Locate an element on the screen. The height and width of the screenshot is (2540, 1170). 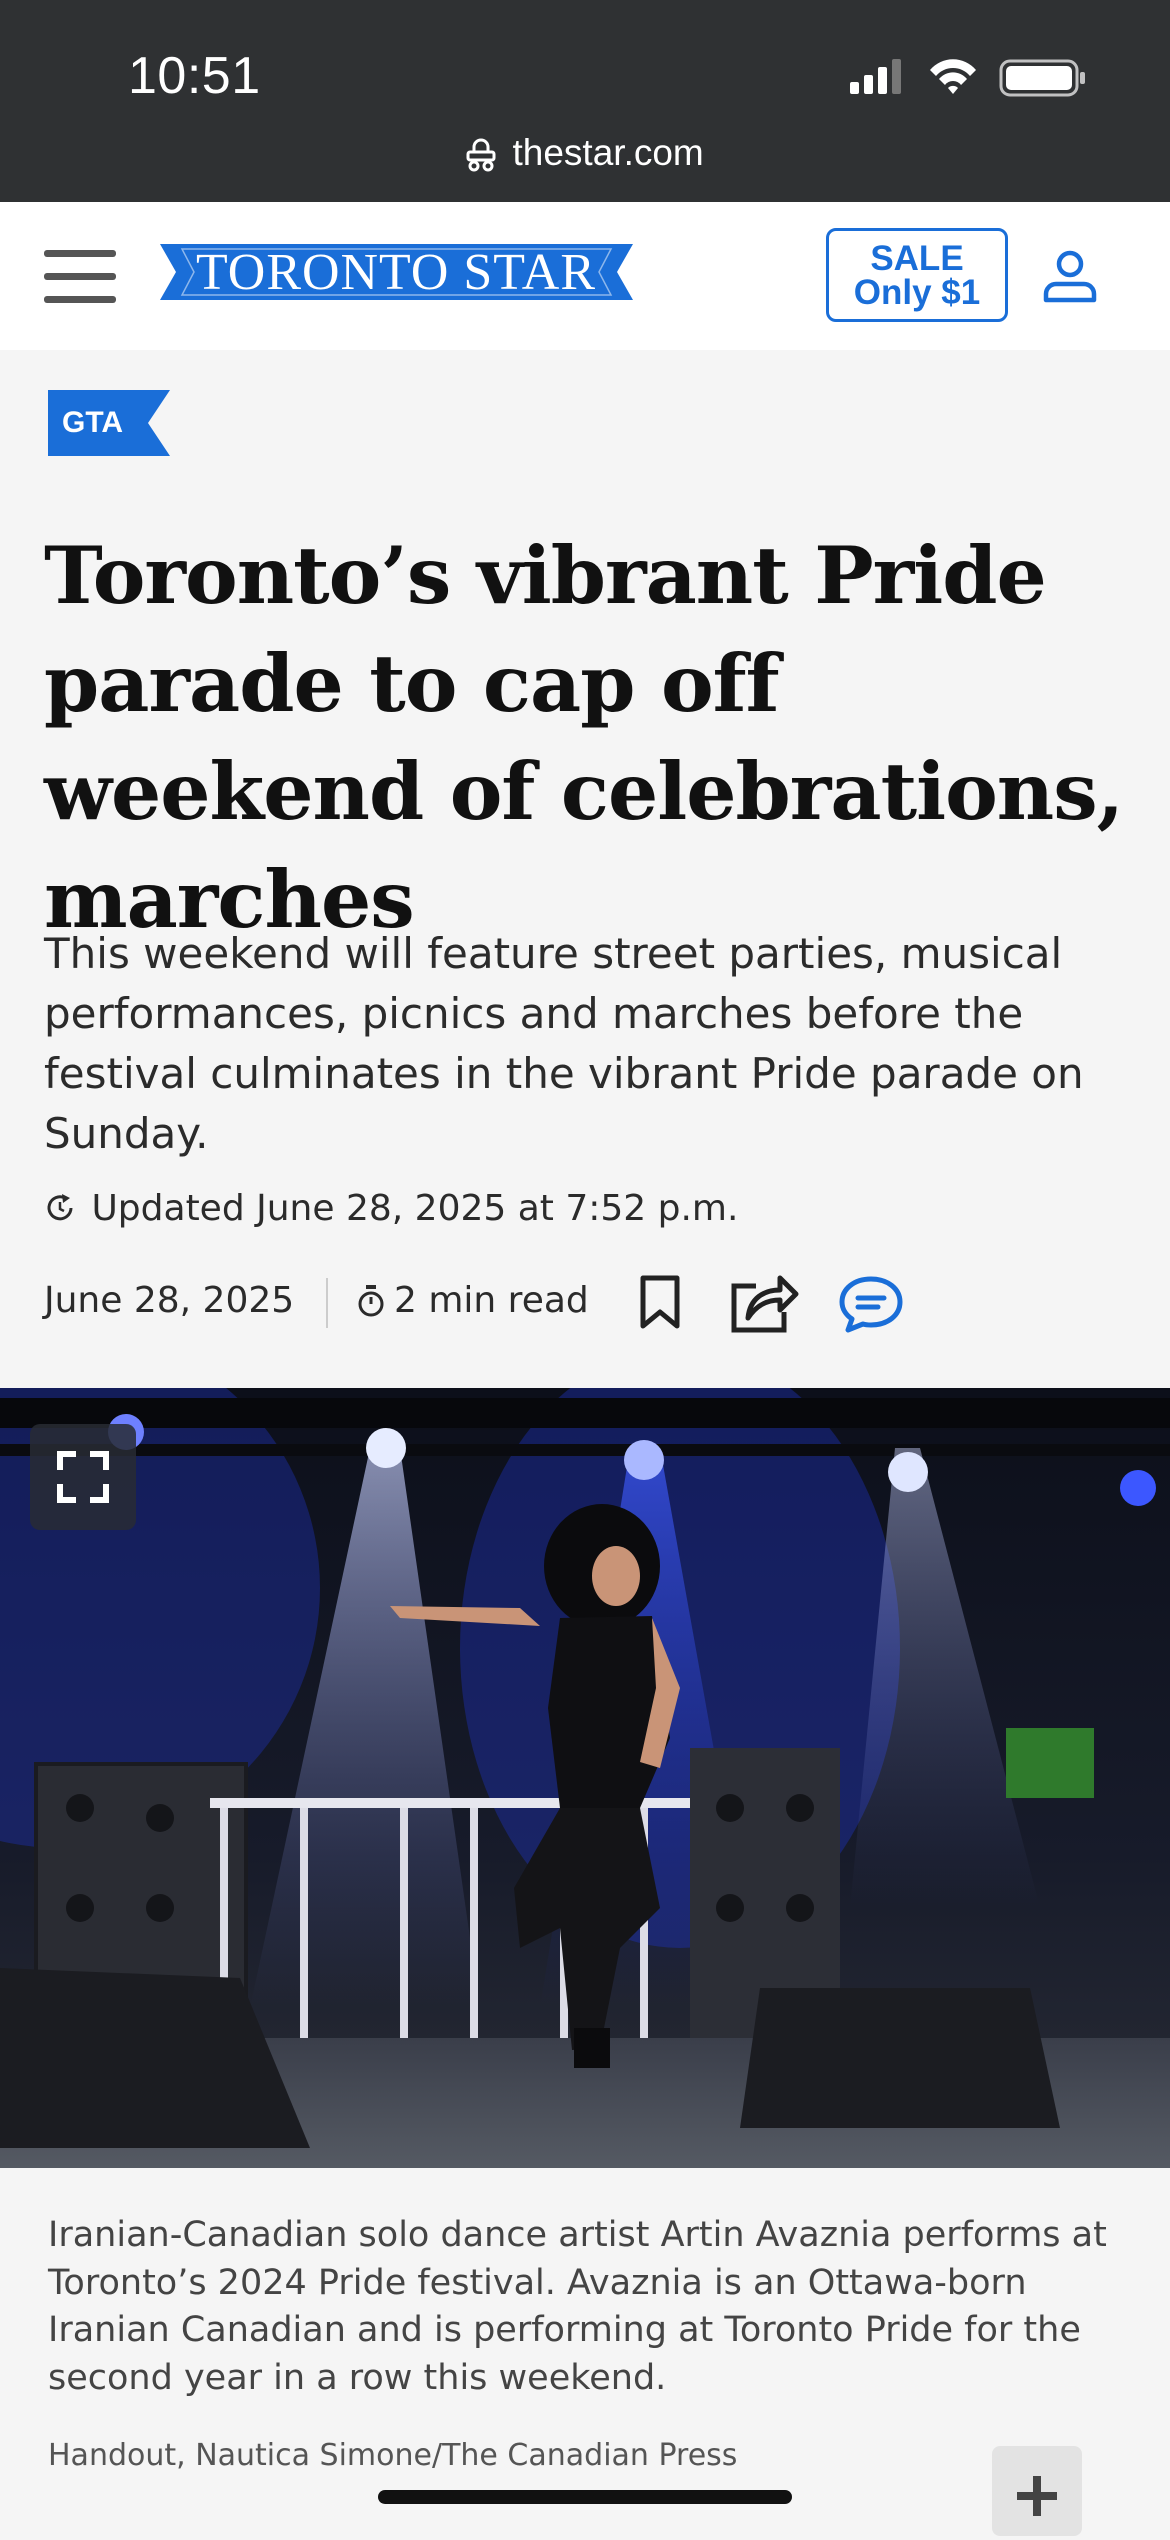
lock-icon is located at coordinates (481, 155).